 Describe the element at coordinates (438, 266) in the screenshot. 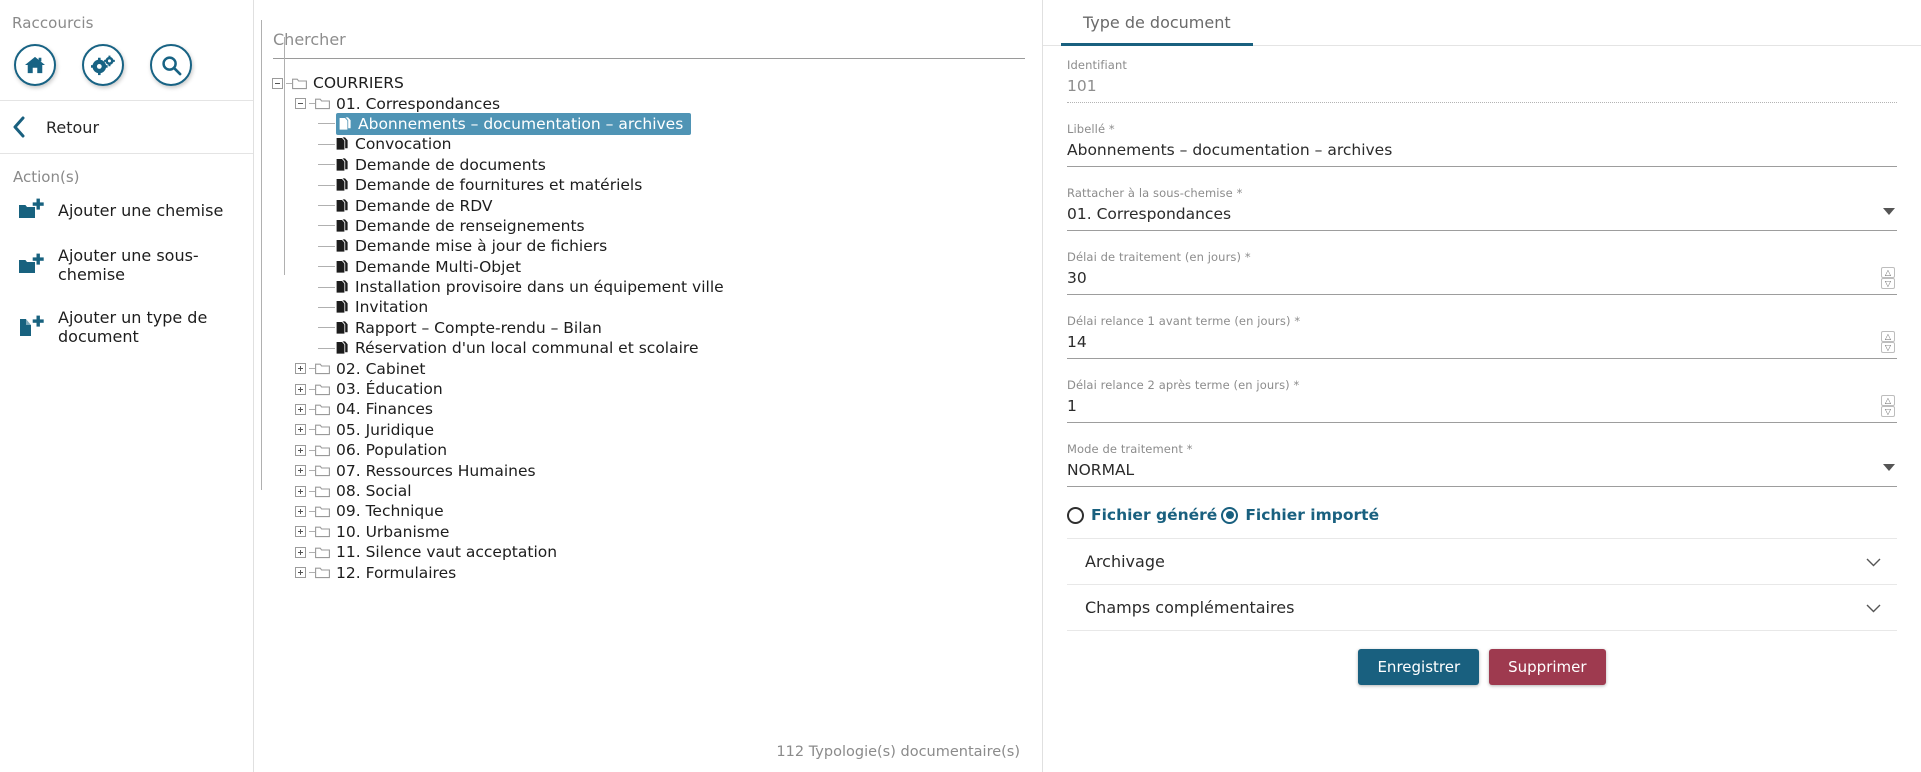

I see `tree-item-label: Demande Multi-Objet` at that location.